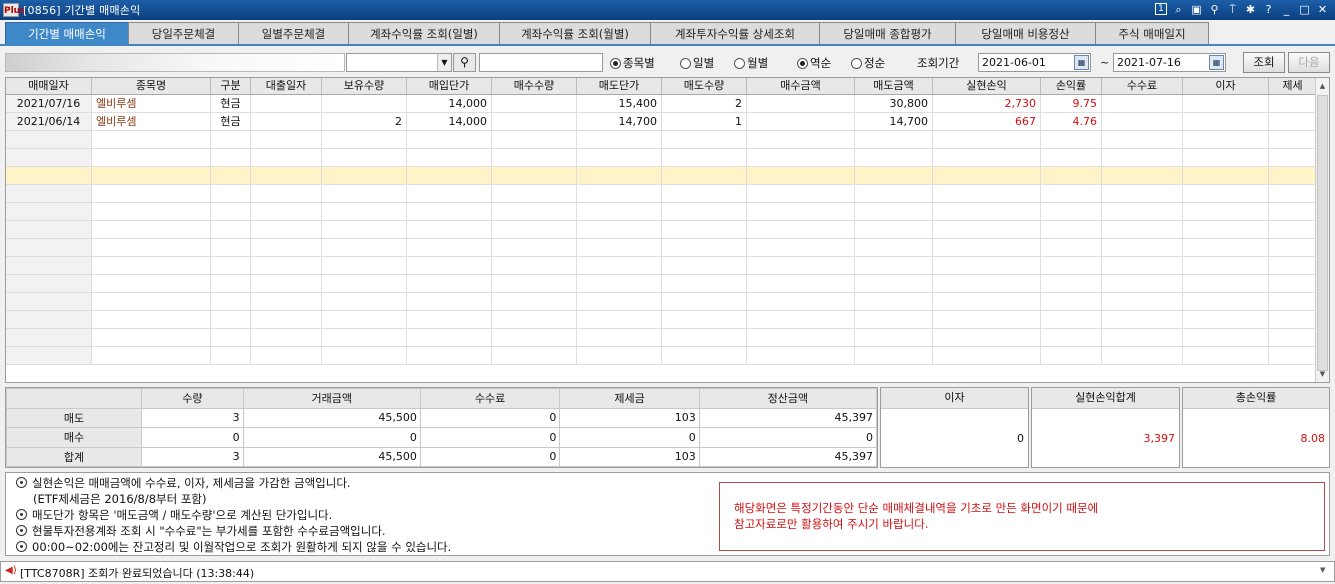  I want to click on col-holding-qty: 보유수량, so click(364, 86).